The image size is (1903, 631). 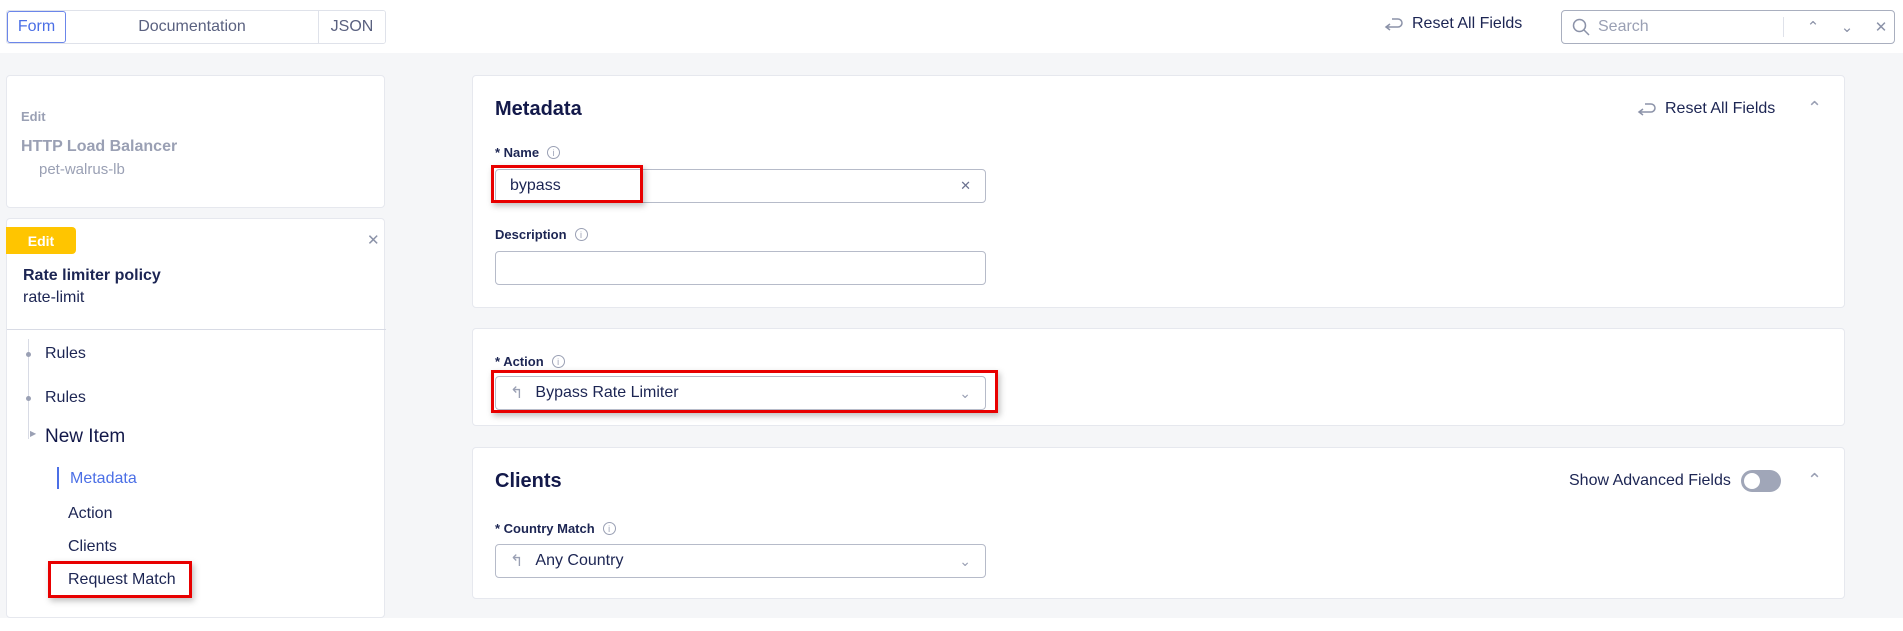 I want to click on section-reset-button: Reset All Fields, so click(x=1706, y=109).